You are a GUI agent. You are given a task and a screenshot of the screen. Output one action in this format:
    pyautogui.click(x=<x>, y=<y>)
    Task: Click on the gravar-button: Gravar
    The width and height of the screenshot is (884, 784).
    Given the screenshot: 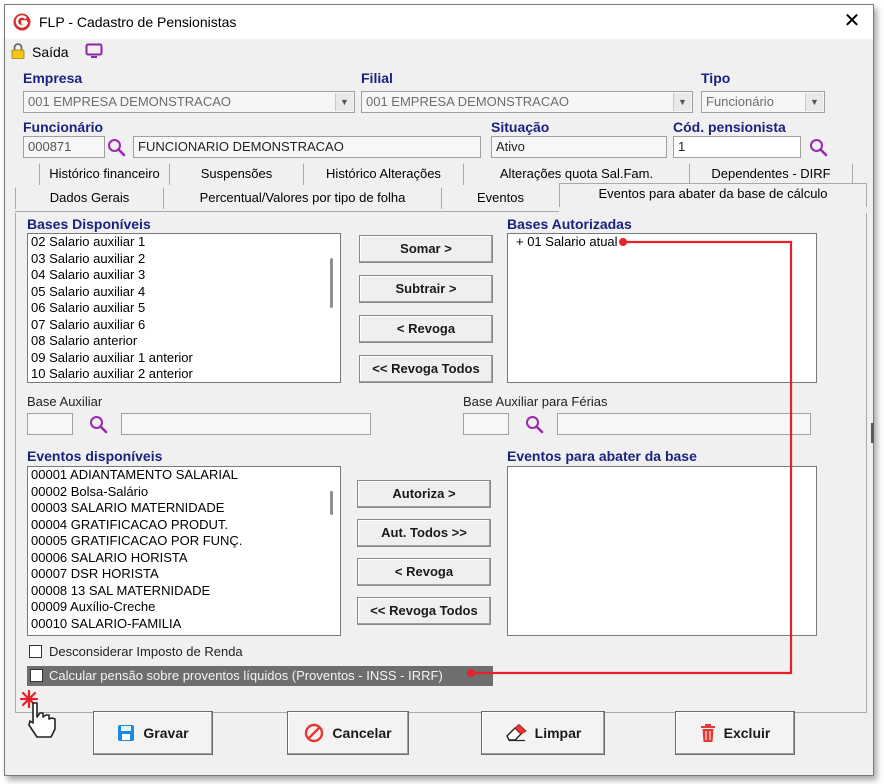 What is the action you would take?
    pyautogui.click(x=153, y=733)
    